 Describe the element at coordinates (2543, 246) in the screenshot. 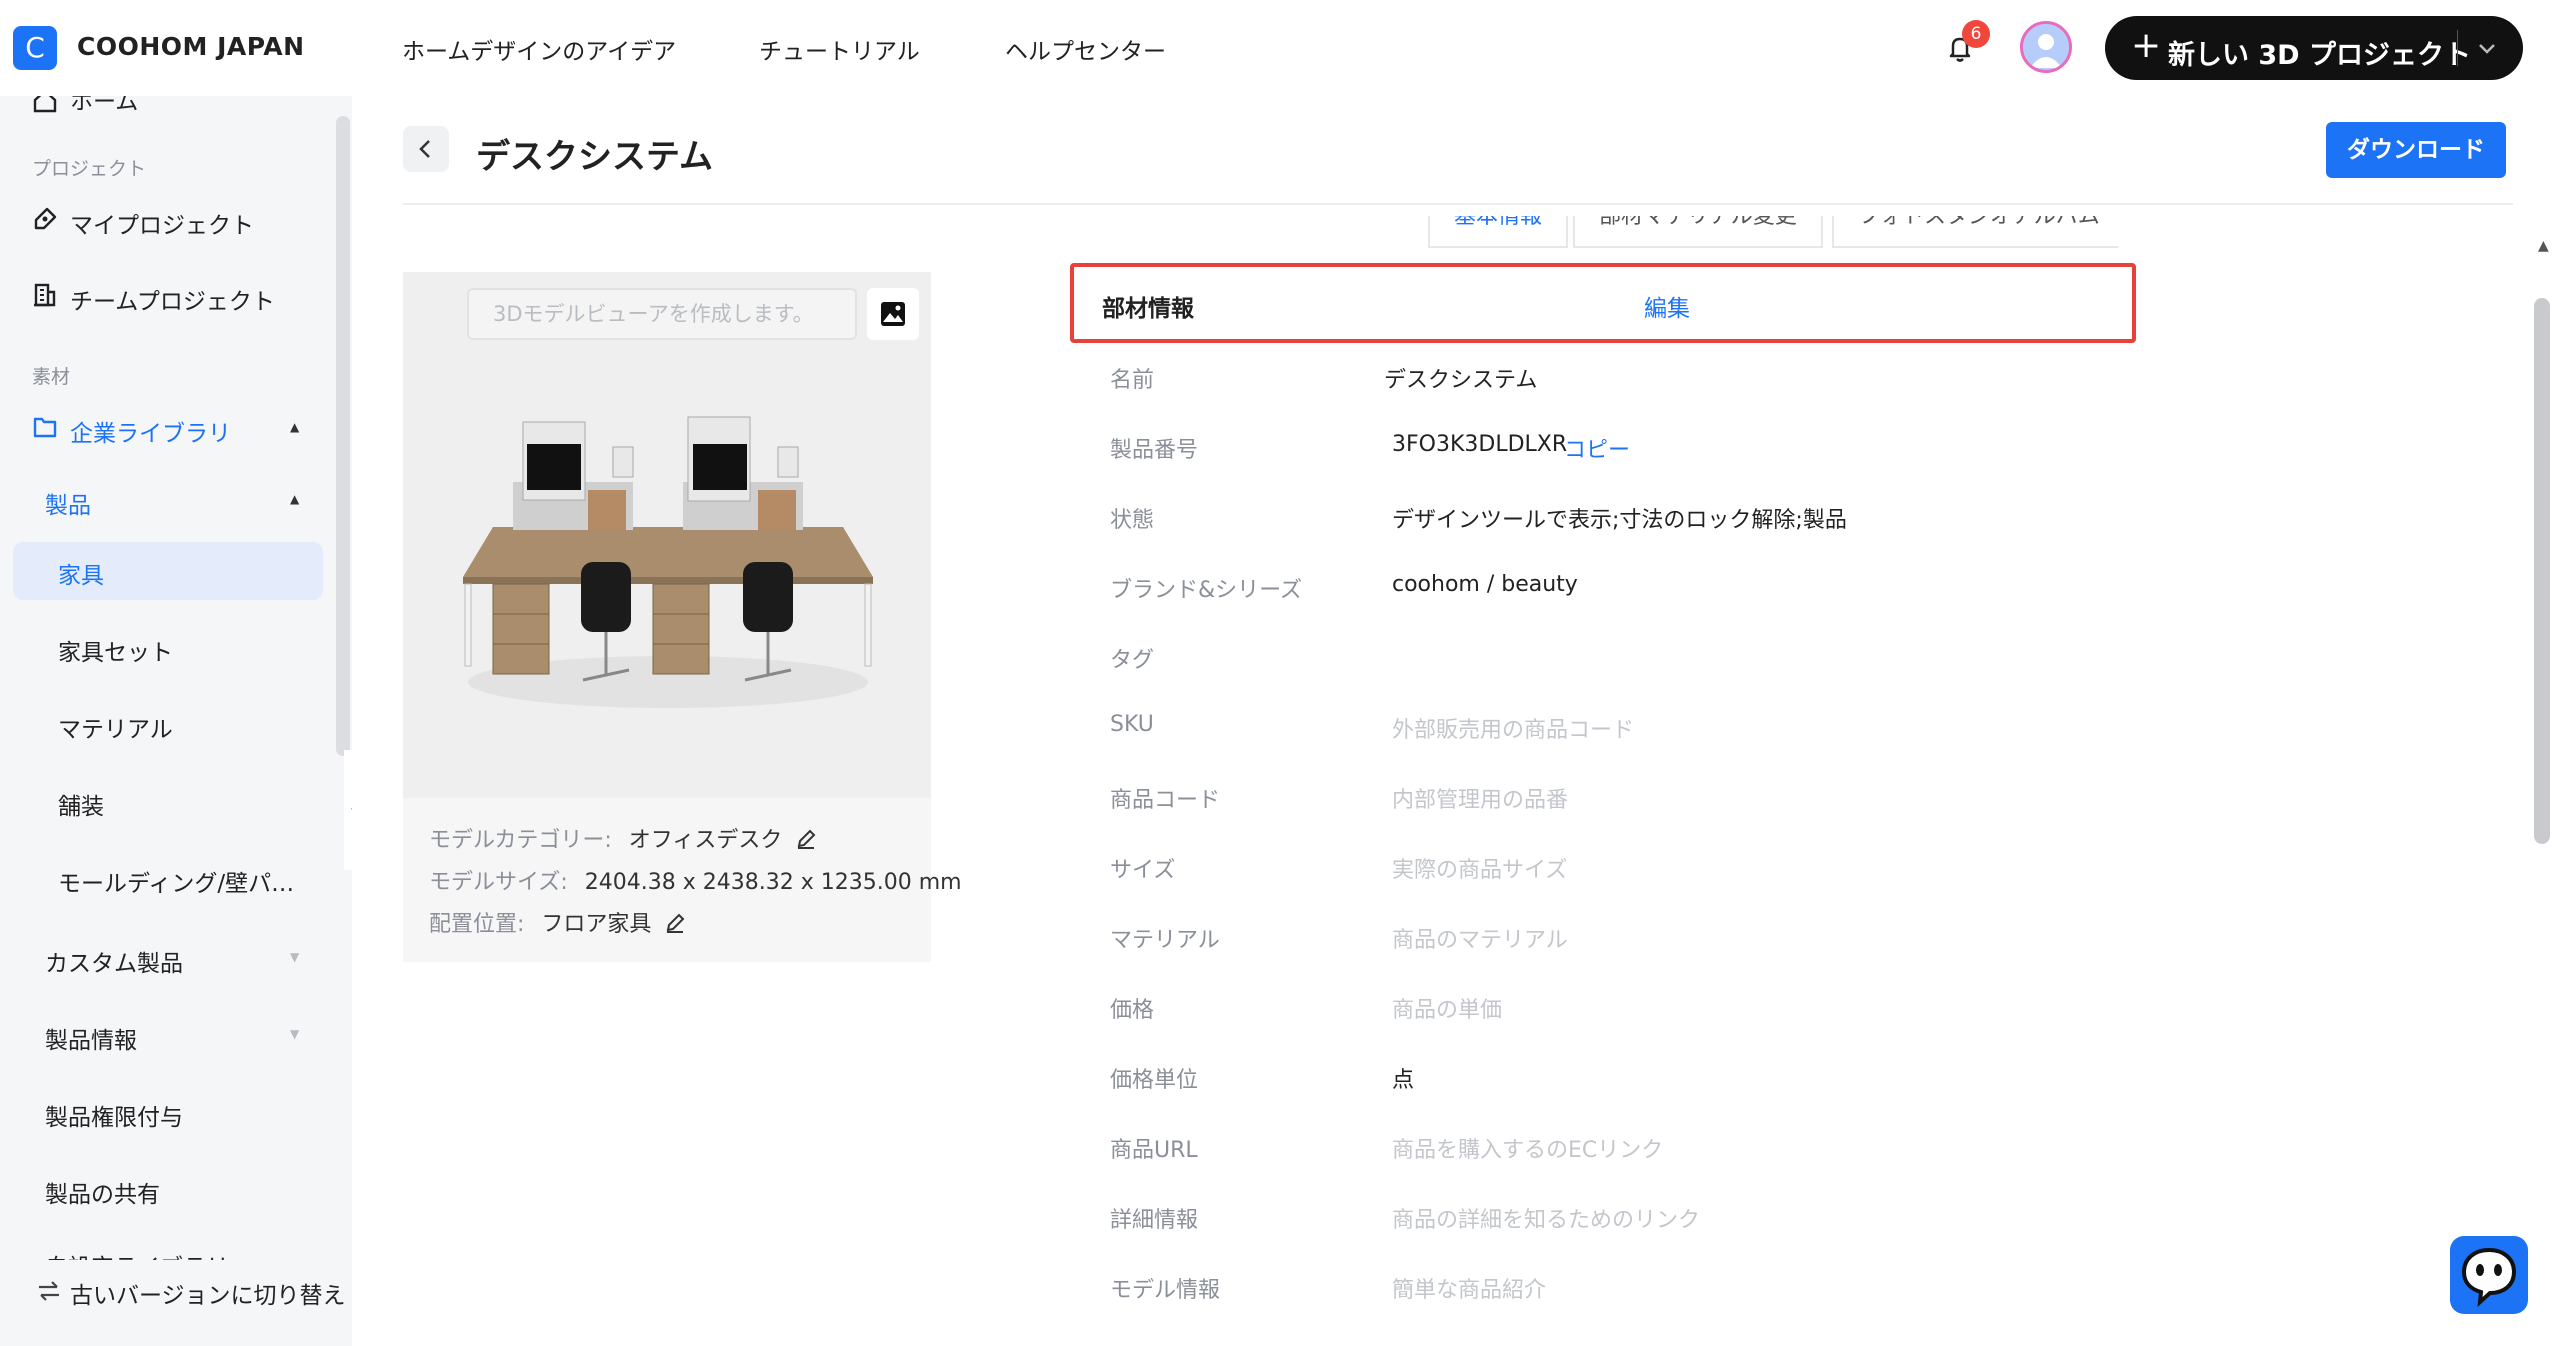

I see `scroll-up-arrow-icon: ▲` at that location.